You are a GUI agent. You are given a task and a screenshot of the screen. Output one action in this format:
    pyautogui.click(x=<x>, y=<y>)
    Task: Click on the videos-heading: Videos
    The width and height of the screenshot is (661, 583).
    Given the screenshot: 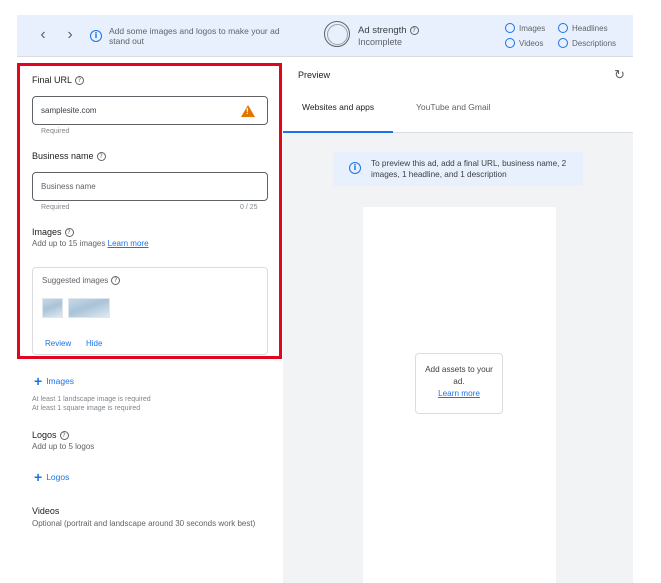 What is the action you would take?
    pyautogui.click(x=46, y=511)
    